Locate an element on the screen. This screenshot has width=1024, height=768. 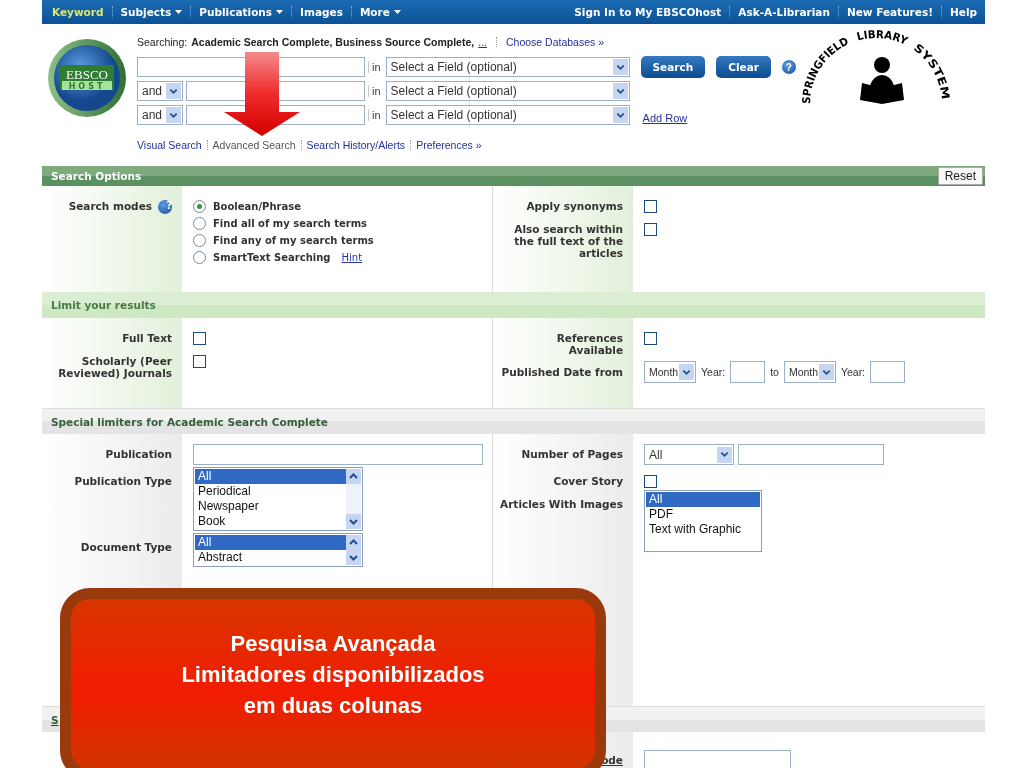
list-box: All PDF Text with Graphic is located at coordinates (703, 521).